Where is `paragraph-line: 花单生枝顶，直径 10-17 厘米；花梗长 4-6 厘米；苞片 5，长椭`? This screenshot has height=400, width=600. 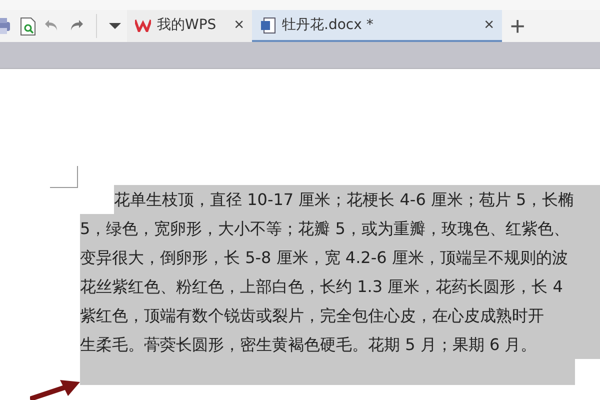
paragraph-line: 花单生枝顶，直径 10-17 厘米；花梗长 4-6 厘米；苞片 5，长椭 is located at coordinates (344, 199).